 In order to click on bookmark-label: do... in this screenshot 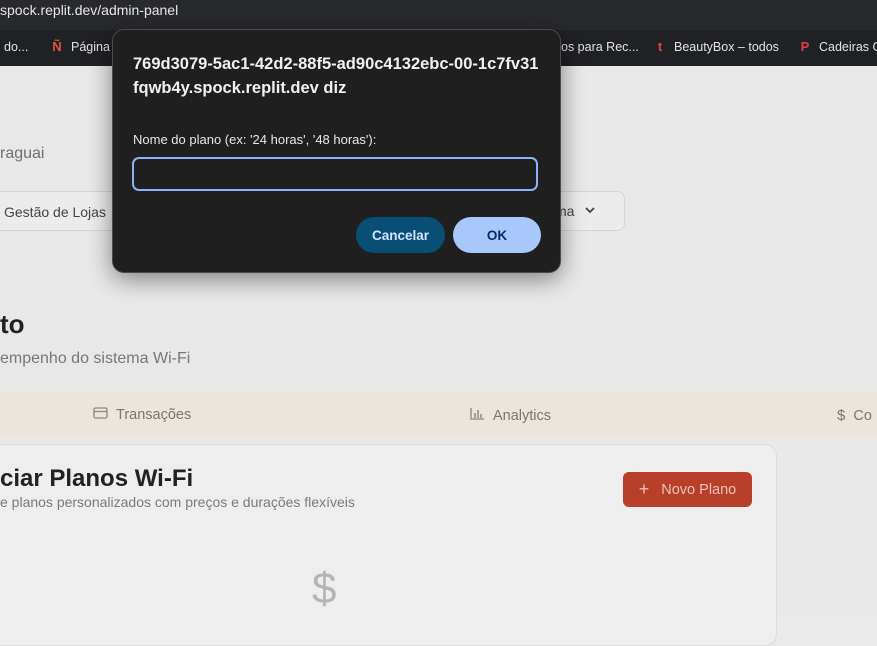, I will do `click(16, 47)`.